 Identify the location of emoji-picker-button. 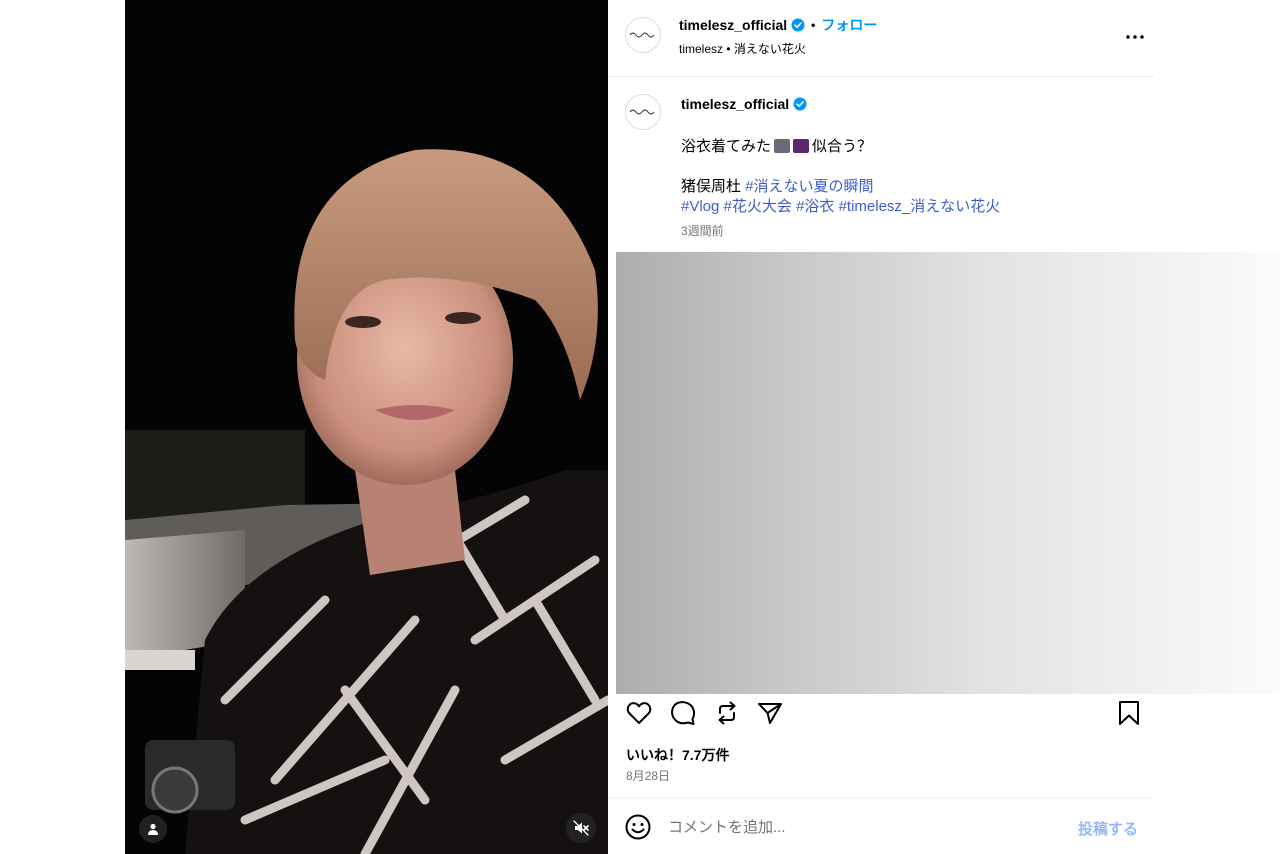
(638, 827).